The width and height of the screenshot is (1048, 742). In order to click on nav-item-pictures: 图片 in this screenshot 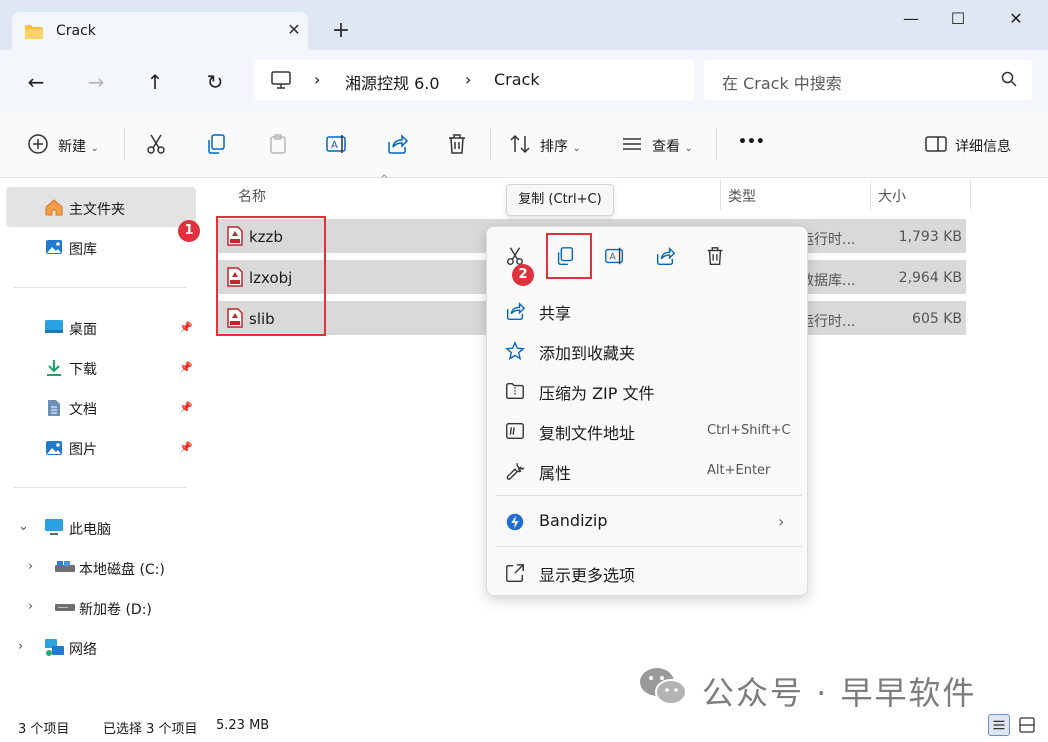, I will do `click(83, 449)`.